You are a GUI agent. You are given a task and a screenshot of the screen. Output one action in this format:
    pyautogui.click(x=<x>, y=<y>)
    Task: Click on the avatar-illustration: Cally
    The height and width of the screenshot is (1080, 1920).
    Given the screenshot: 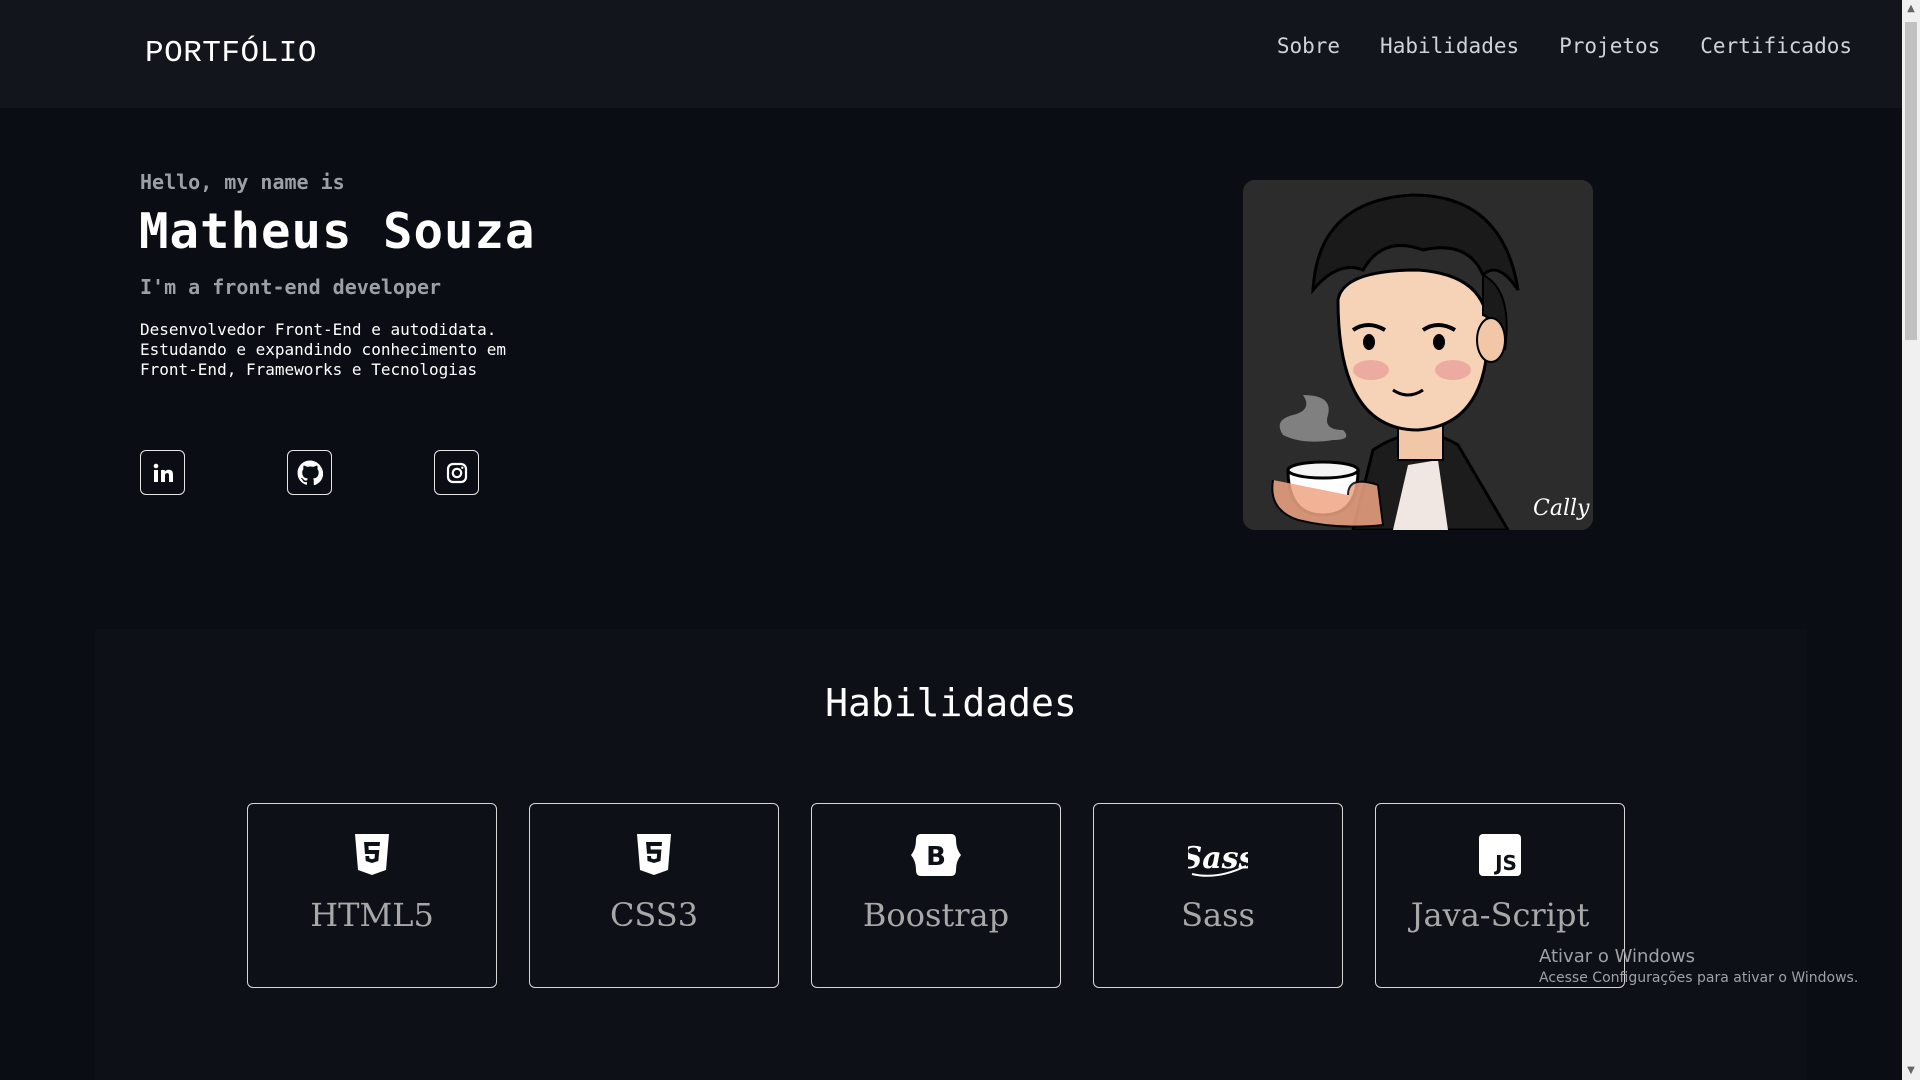 What is the action you would take?
    pyautogui.click(x=1418, y=355)
    